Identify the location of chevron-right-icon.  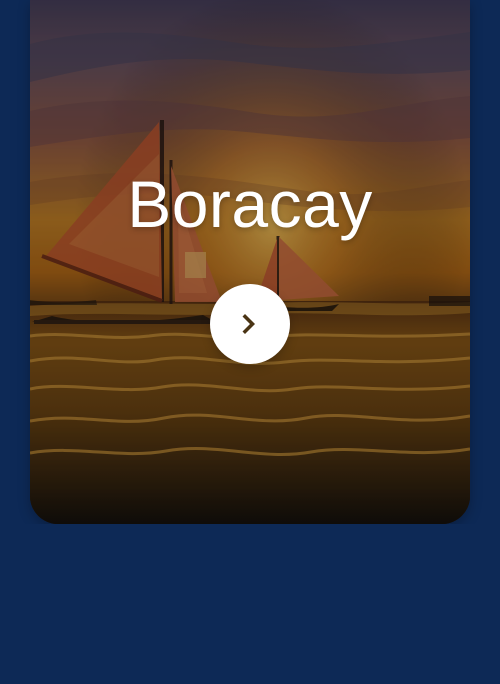
(248, 324).